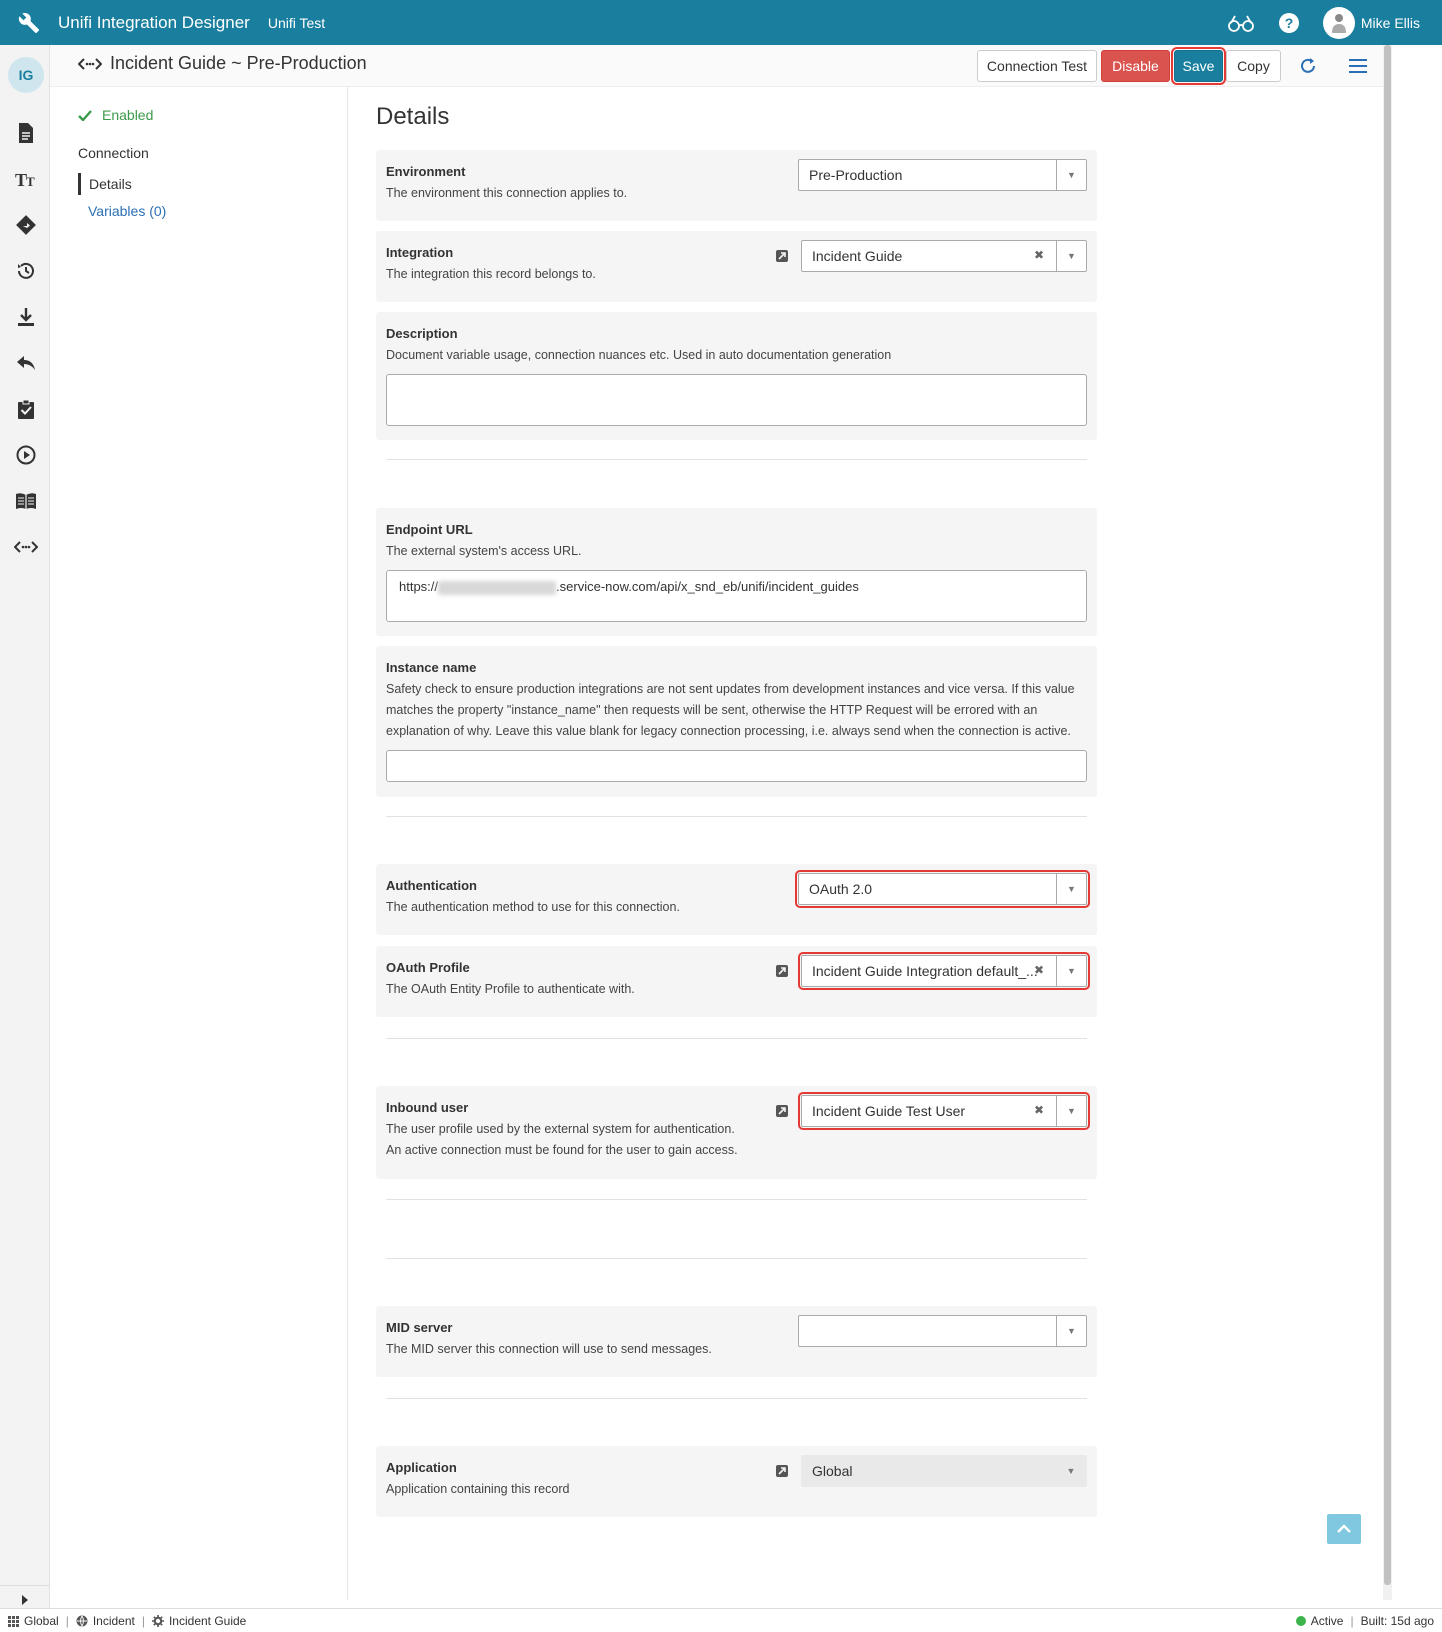  I want to click on wrench-icon, so click(29, 22).